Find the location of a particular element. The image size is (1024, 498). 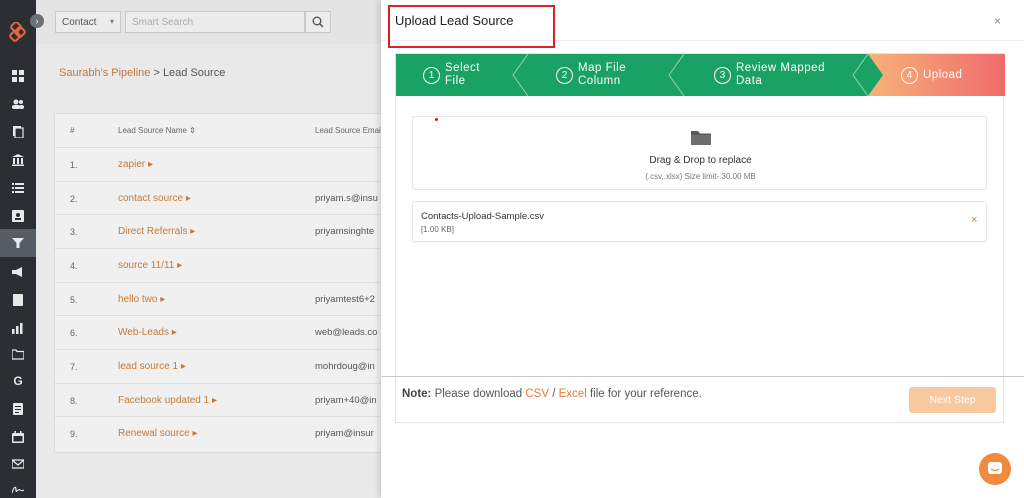

table-row: 6. Web-Leads ▸ web@leads.co is located at coordinates (225, 332).